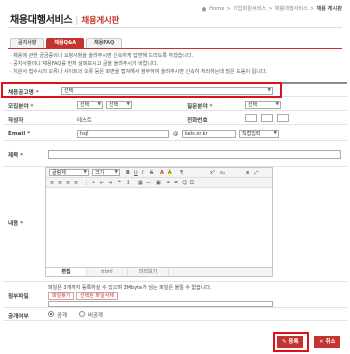 The image size is (350, 354). What do you see at coordinates (142, 173) in the screenshot?
I see `italic-icon: I` at bounding box center [142, 173].